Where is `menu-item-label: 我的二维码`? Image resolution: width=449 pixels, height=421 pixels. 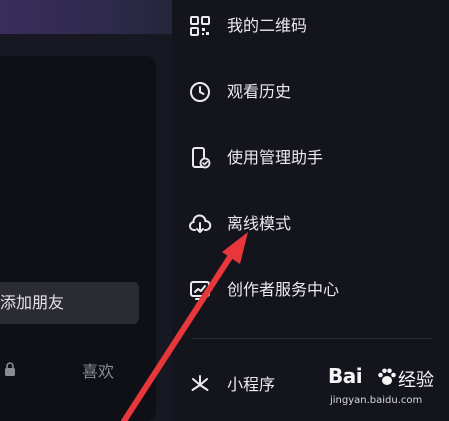 menu-item-label: 我的二维码 is located at coordinates (267, 25).